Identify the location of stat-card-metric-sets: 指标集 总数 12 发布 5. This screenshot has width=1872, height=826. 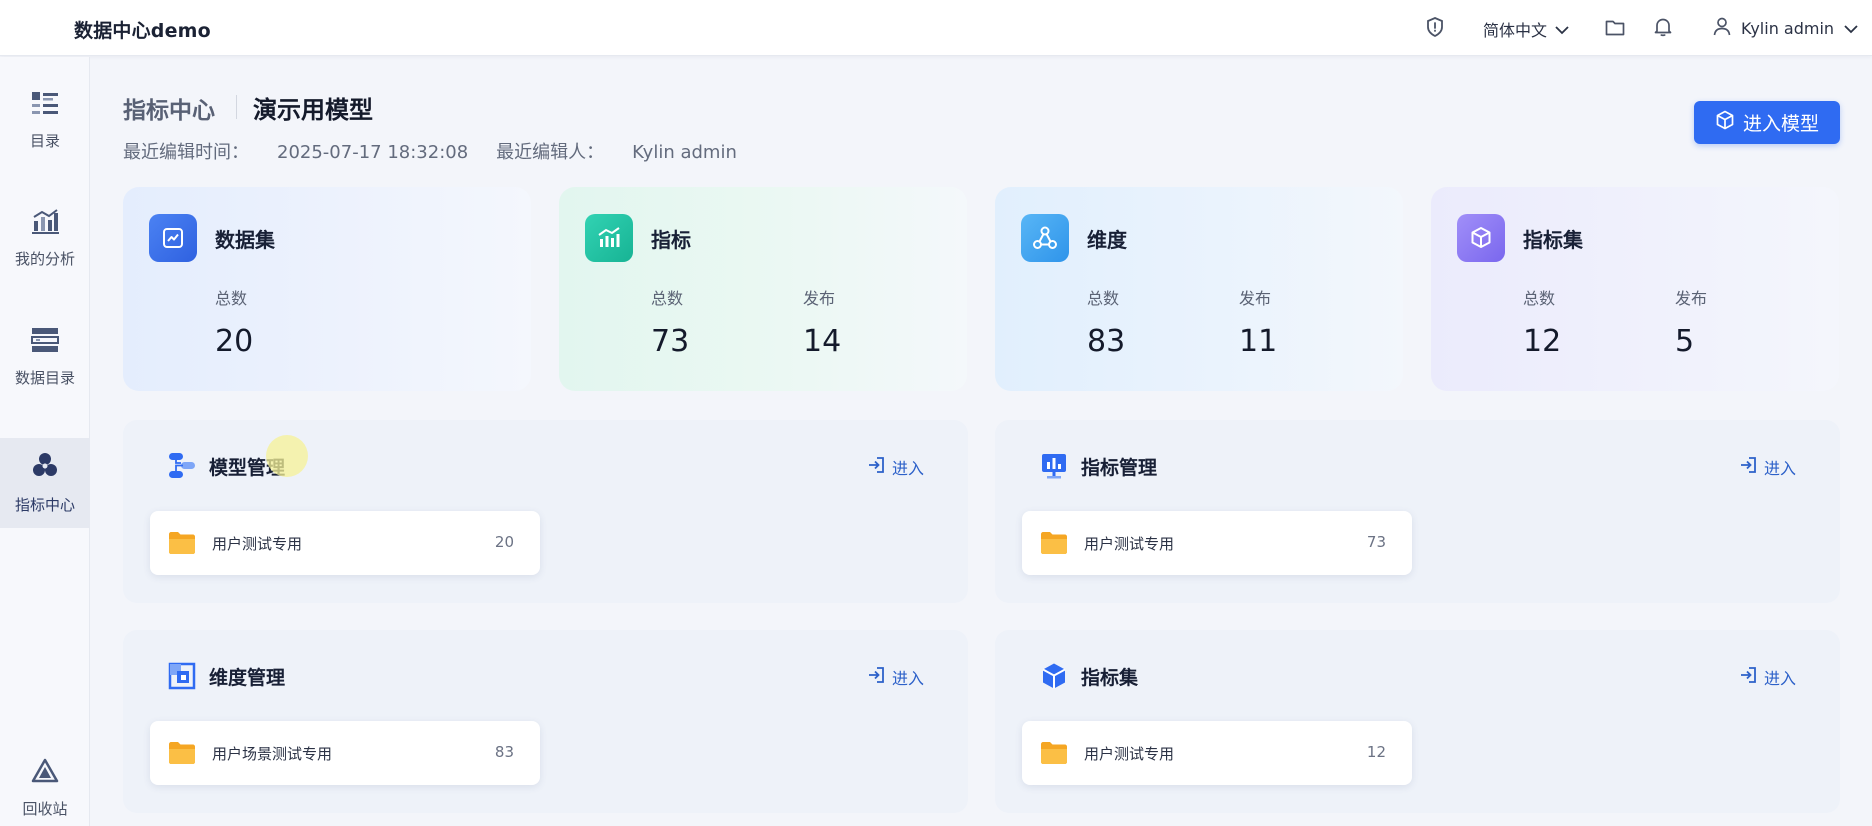
(1635, 289).